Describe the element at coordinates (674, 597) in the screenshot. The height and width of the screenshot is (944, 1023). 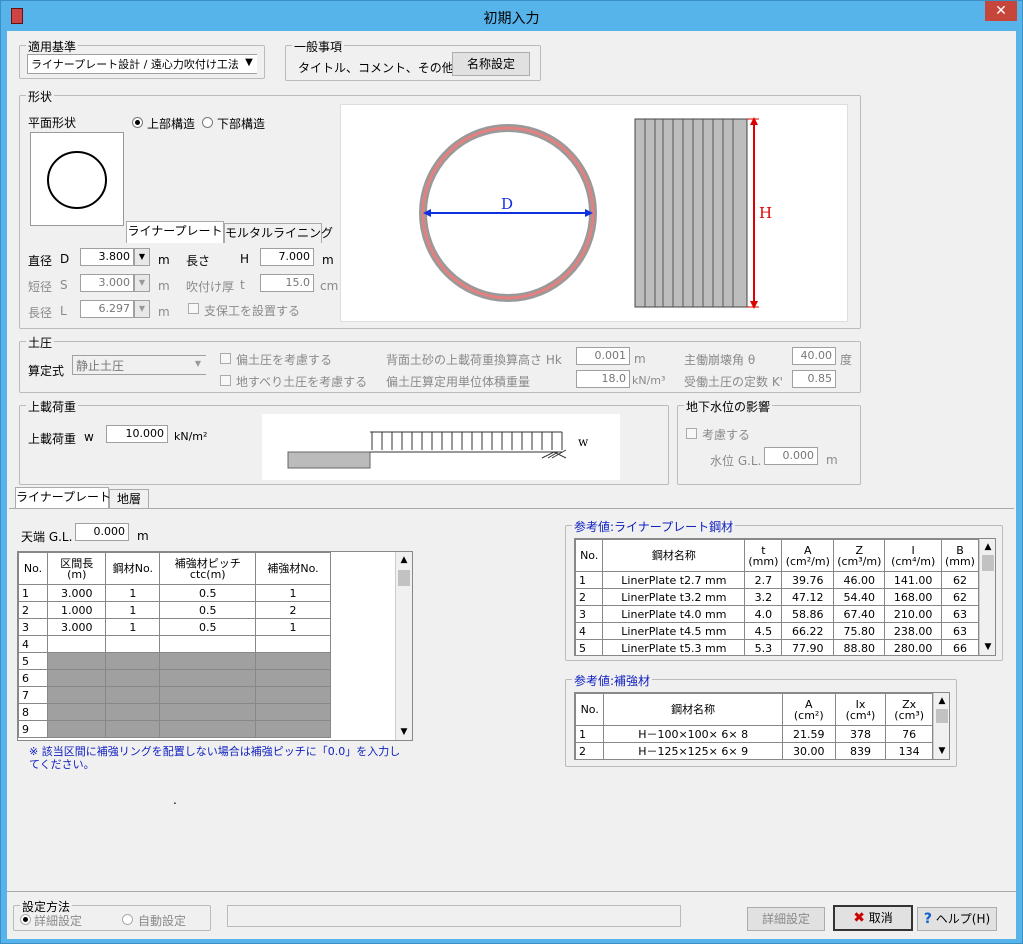
I see `ref-plate-cell: LinerPlate t3.2 mm` at that location.